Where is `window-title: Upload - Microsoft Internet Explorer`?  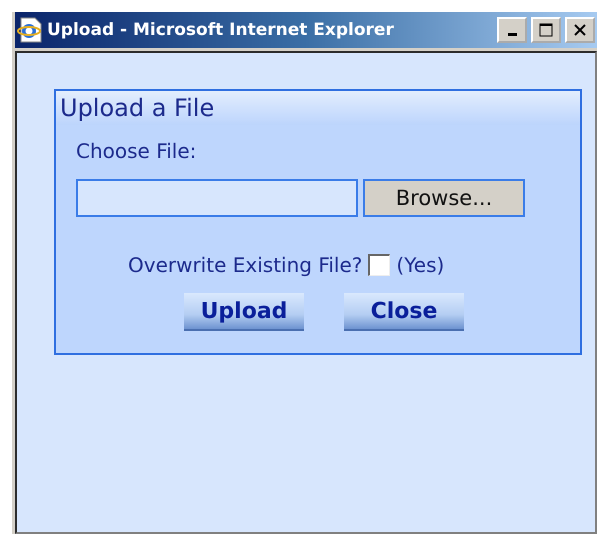
window-title: Upload - Microsoft Internet Explorer is located at coordinates (221, 30).